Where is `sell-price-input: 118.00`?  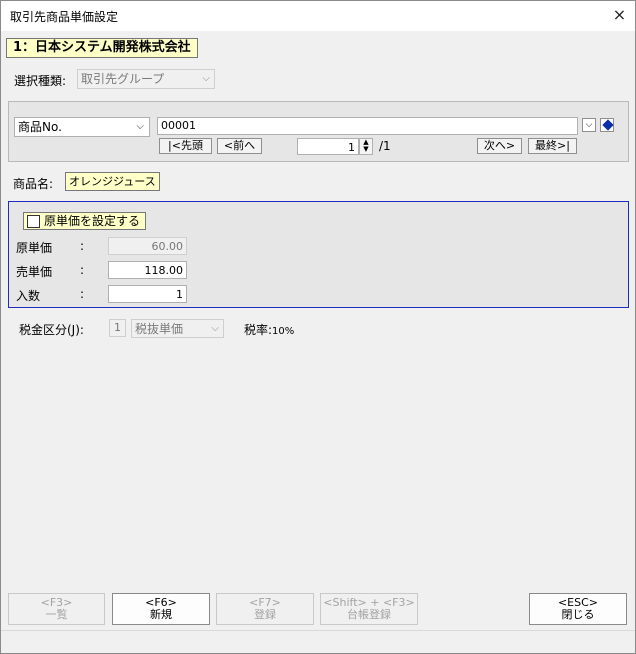 sell-price-input: 118.00 is located at coordinates (147, 270).